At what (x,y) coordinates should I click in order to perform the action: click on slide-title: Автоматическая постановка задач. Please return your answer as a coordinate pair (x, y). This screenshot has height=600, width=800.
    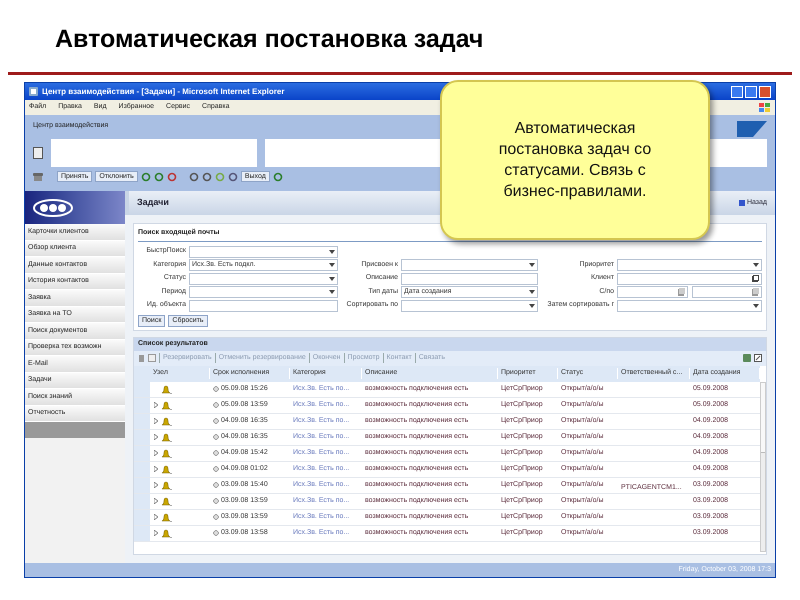
    Looking at the image, I should click on (269, 39).